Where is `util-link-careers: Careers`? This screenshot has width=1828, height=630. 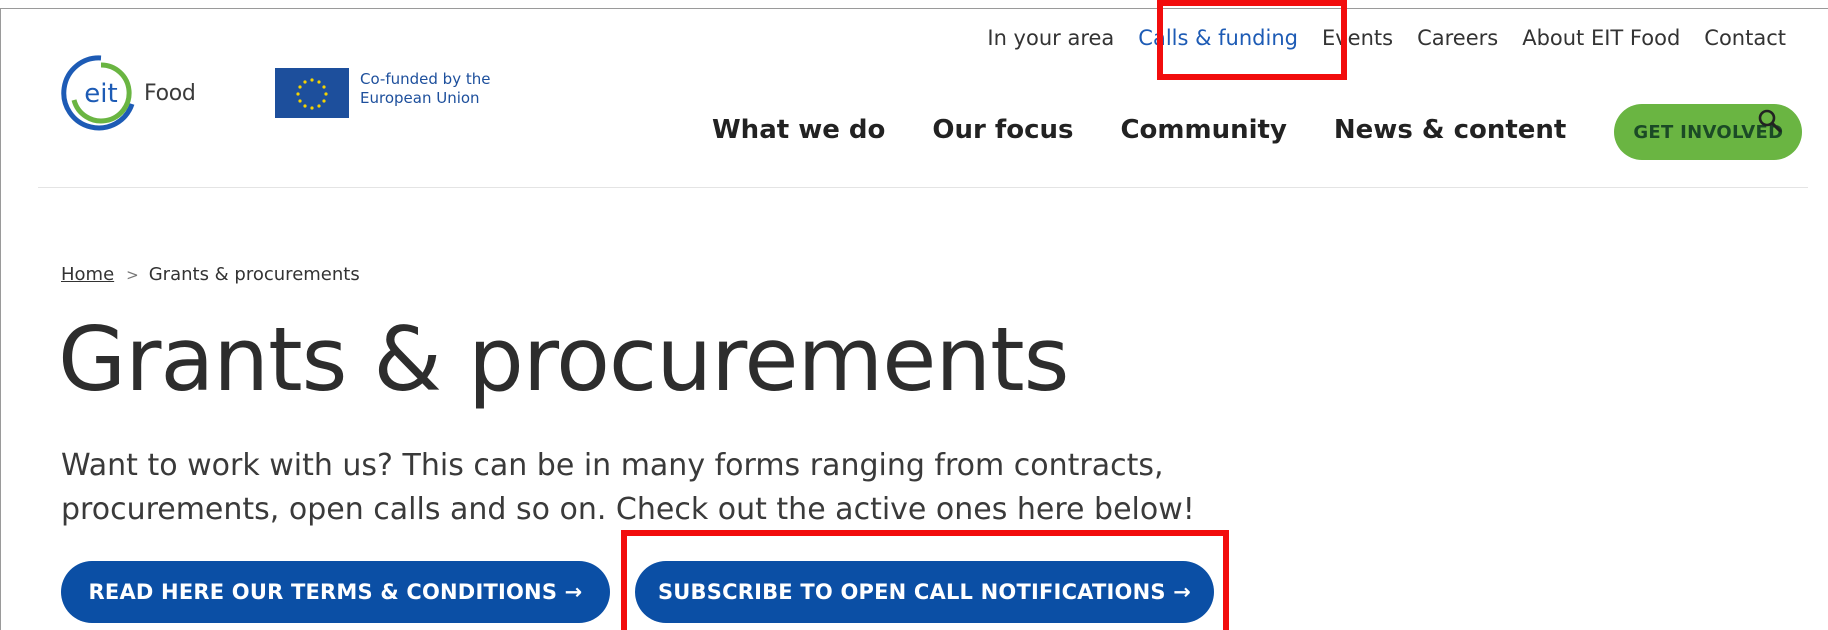 util-link-careers: Careers is located at coordinates (1457, 38).